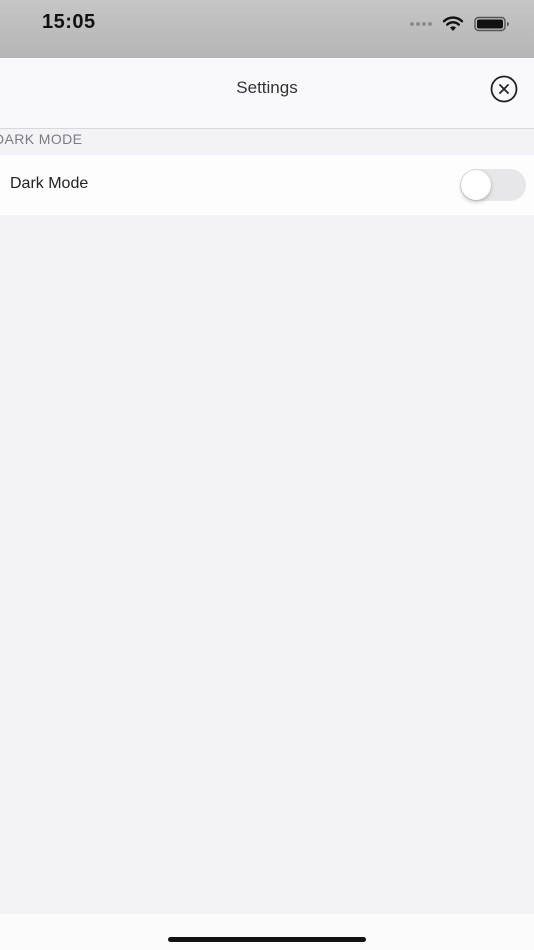  I want to click on status-bar: 15:05, so click(267, 29).